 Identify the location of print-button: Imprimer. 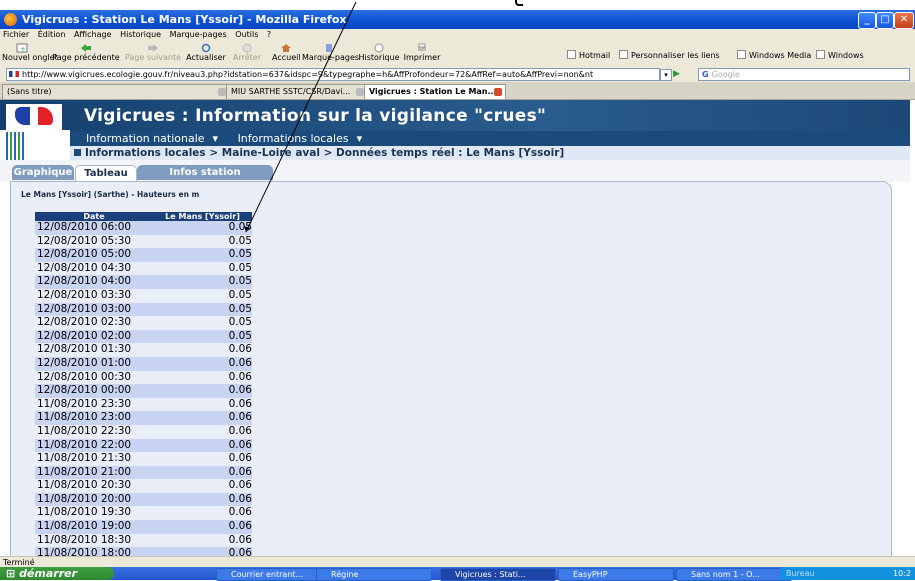
(422, 54).